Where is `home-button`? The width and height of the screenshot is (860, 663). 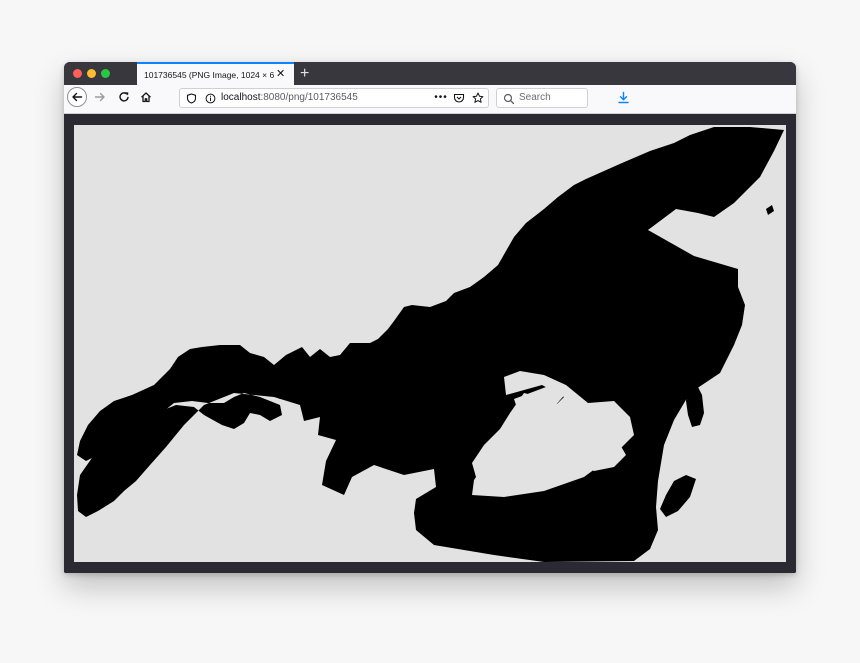
home-button is located at coordinates (146, 97).